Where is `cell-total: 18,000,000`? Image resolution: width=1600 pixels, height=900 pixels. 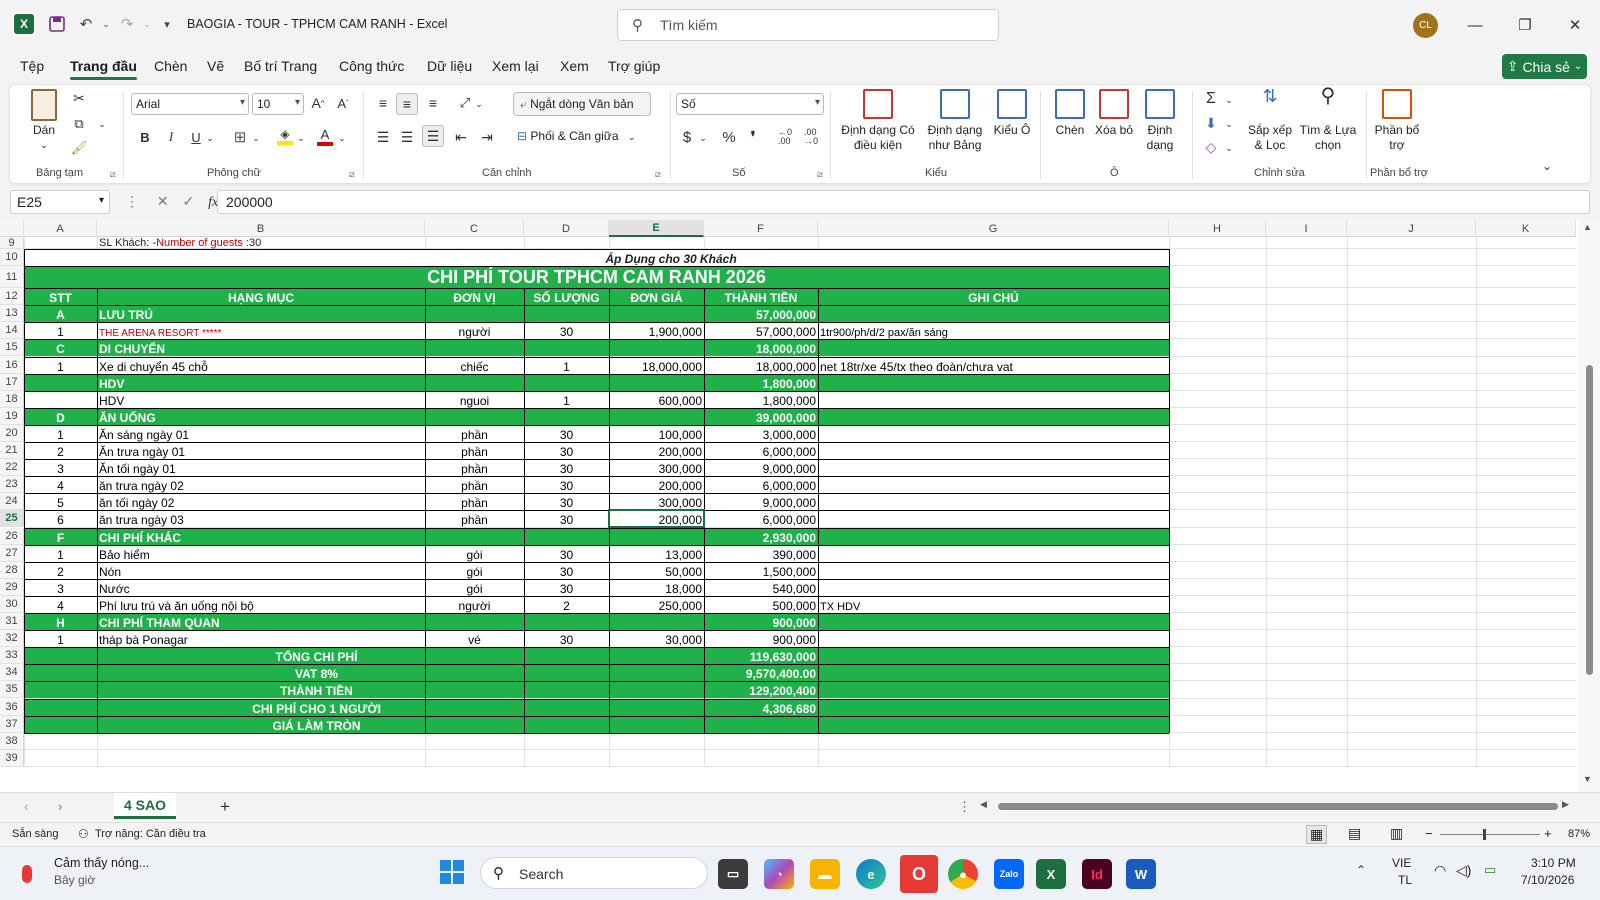
cell-total: 18,000,000 is located at coordinates (761, 347).